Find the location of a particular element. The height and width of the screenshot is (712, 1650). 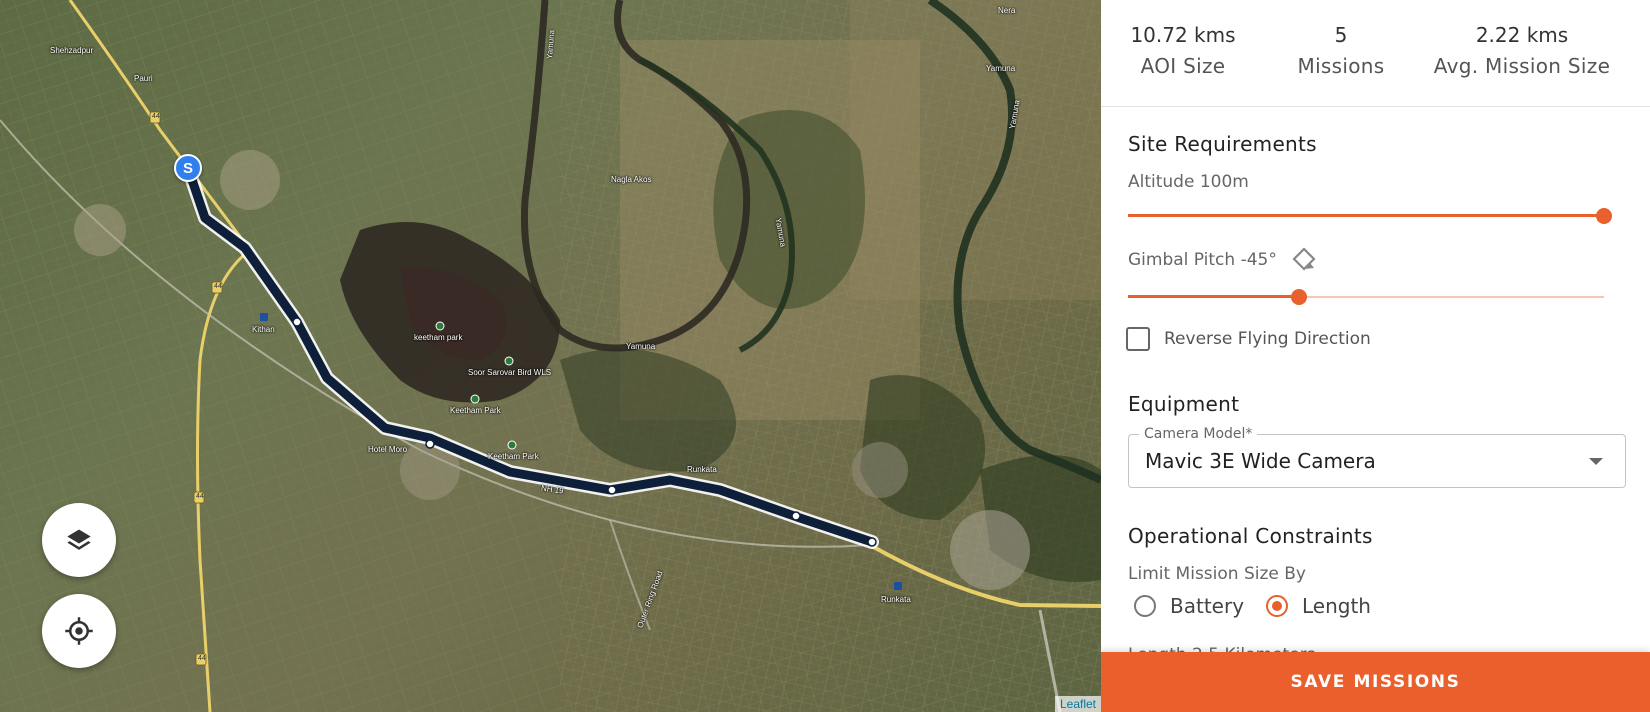

limit-mission-size-label: Limit Mission Size By is located at coordinates (1217, 574).